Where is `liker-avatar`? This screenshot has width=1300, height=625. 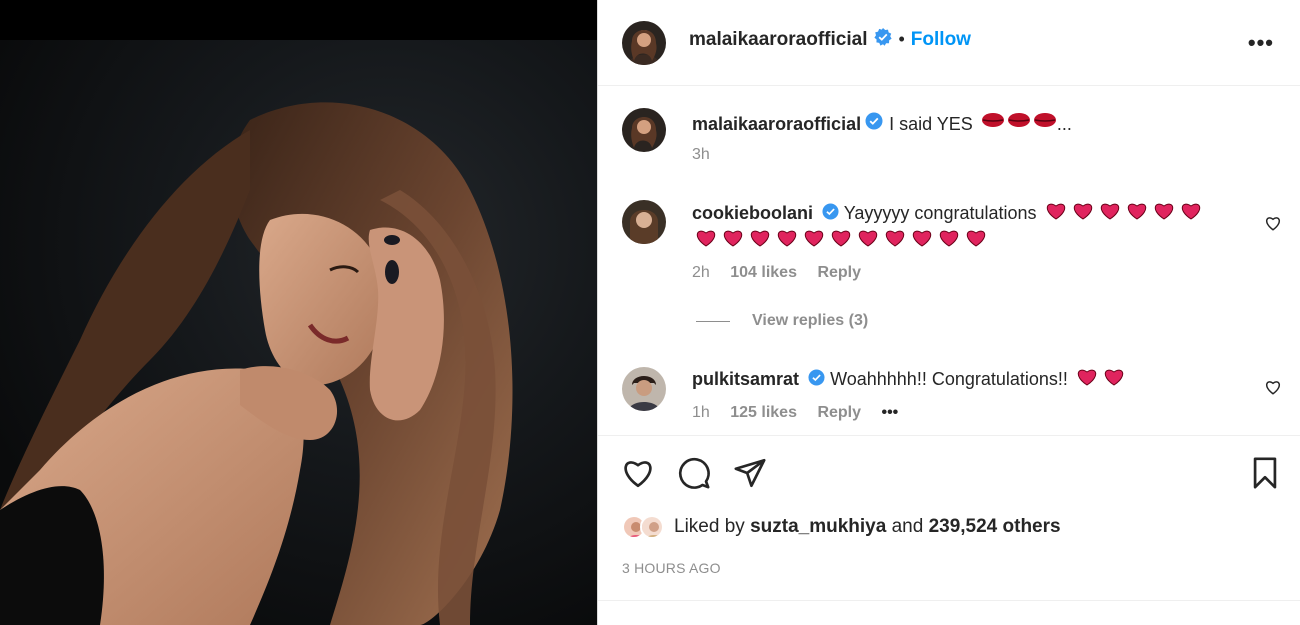
liker-avatar is located at coordinates (652, 527).